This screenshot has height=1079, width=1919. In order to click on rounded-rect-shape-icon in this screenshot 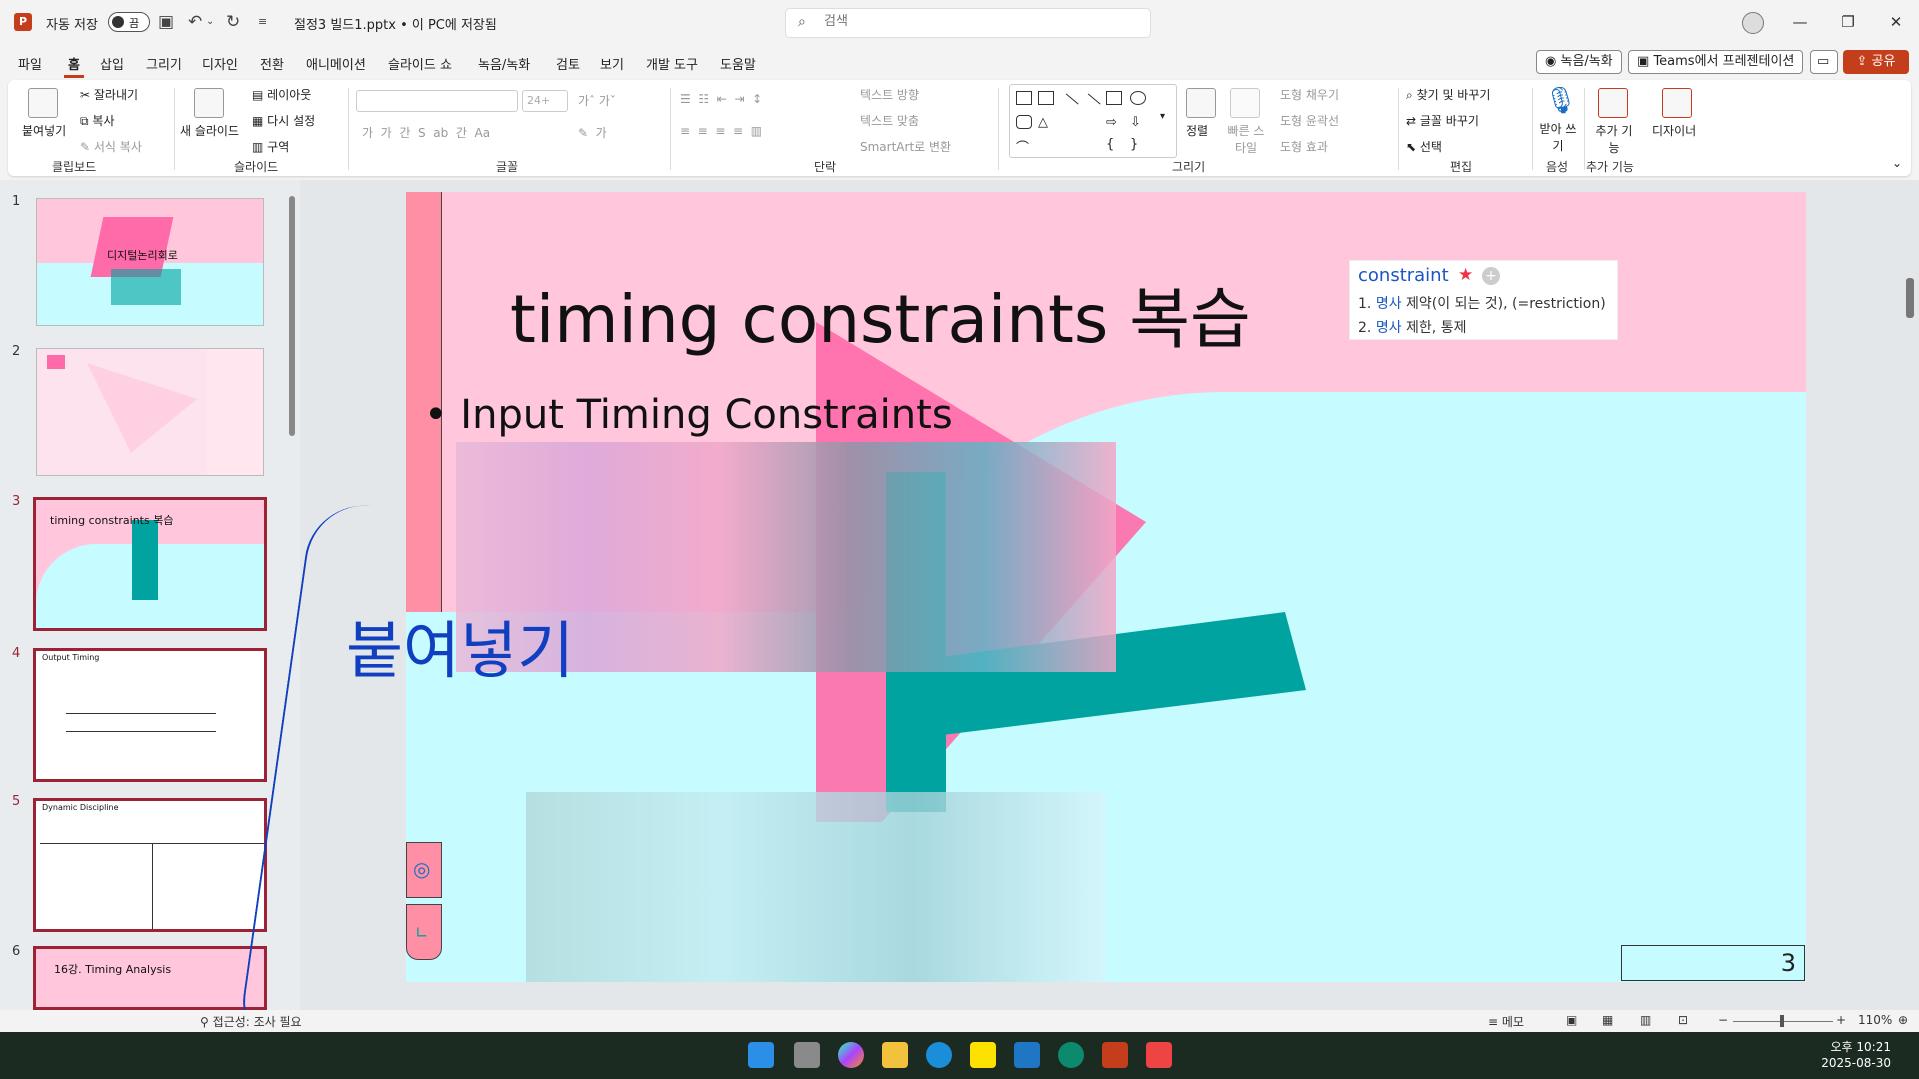, I will do `click(1024, 122)`.